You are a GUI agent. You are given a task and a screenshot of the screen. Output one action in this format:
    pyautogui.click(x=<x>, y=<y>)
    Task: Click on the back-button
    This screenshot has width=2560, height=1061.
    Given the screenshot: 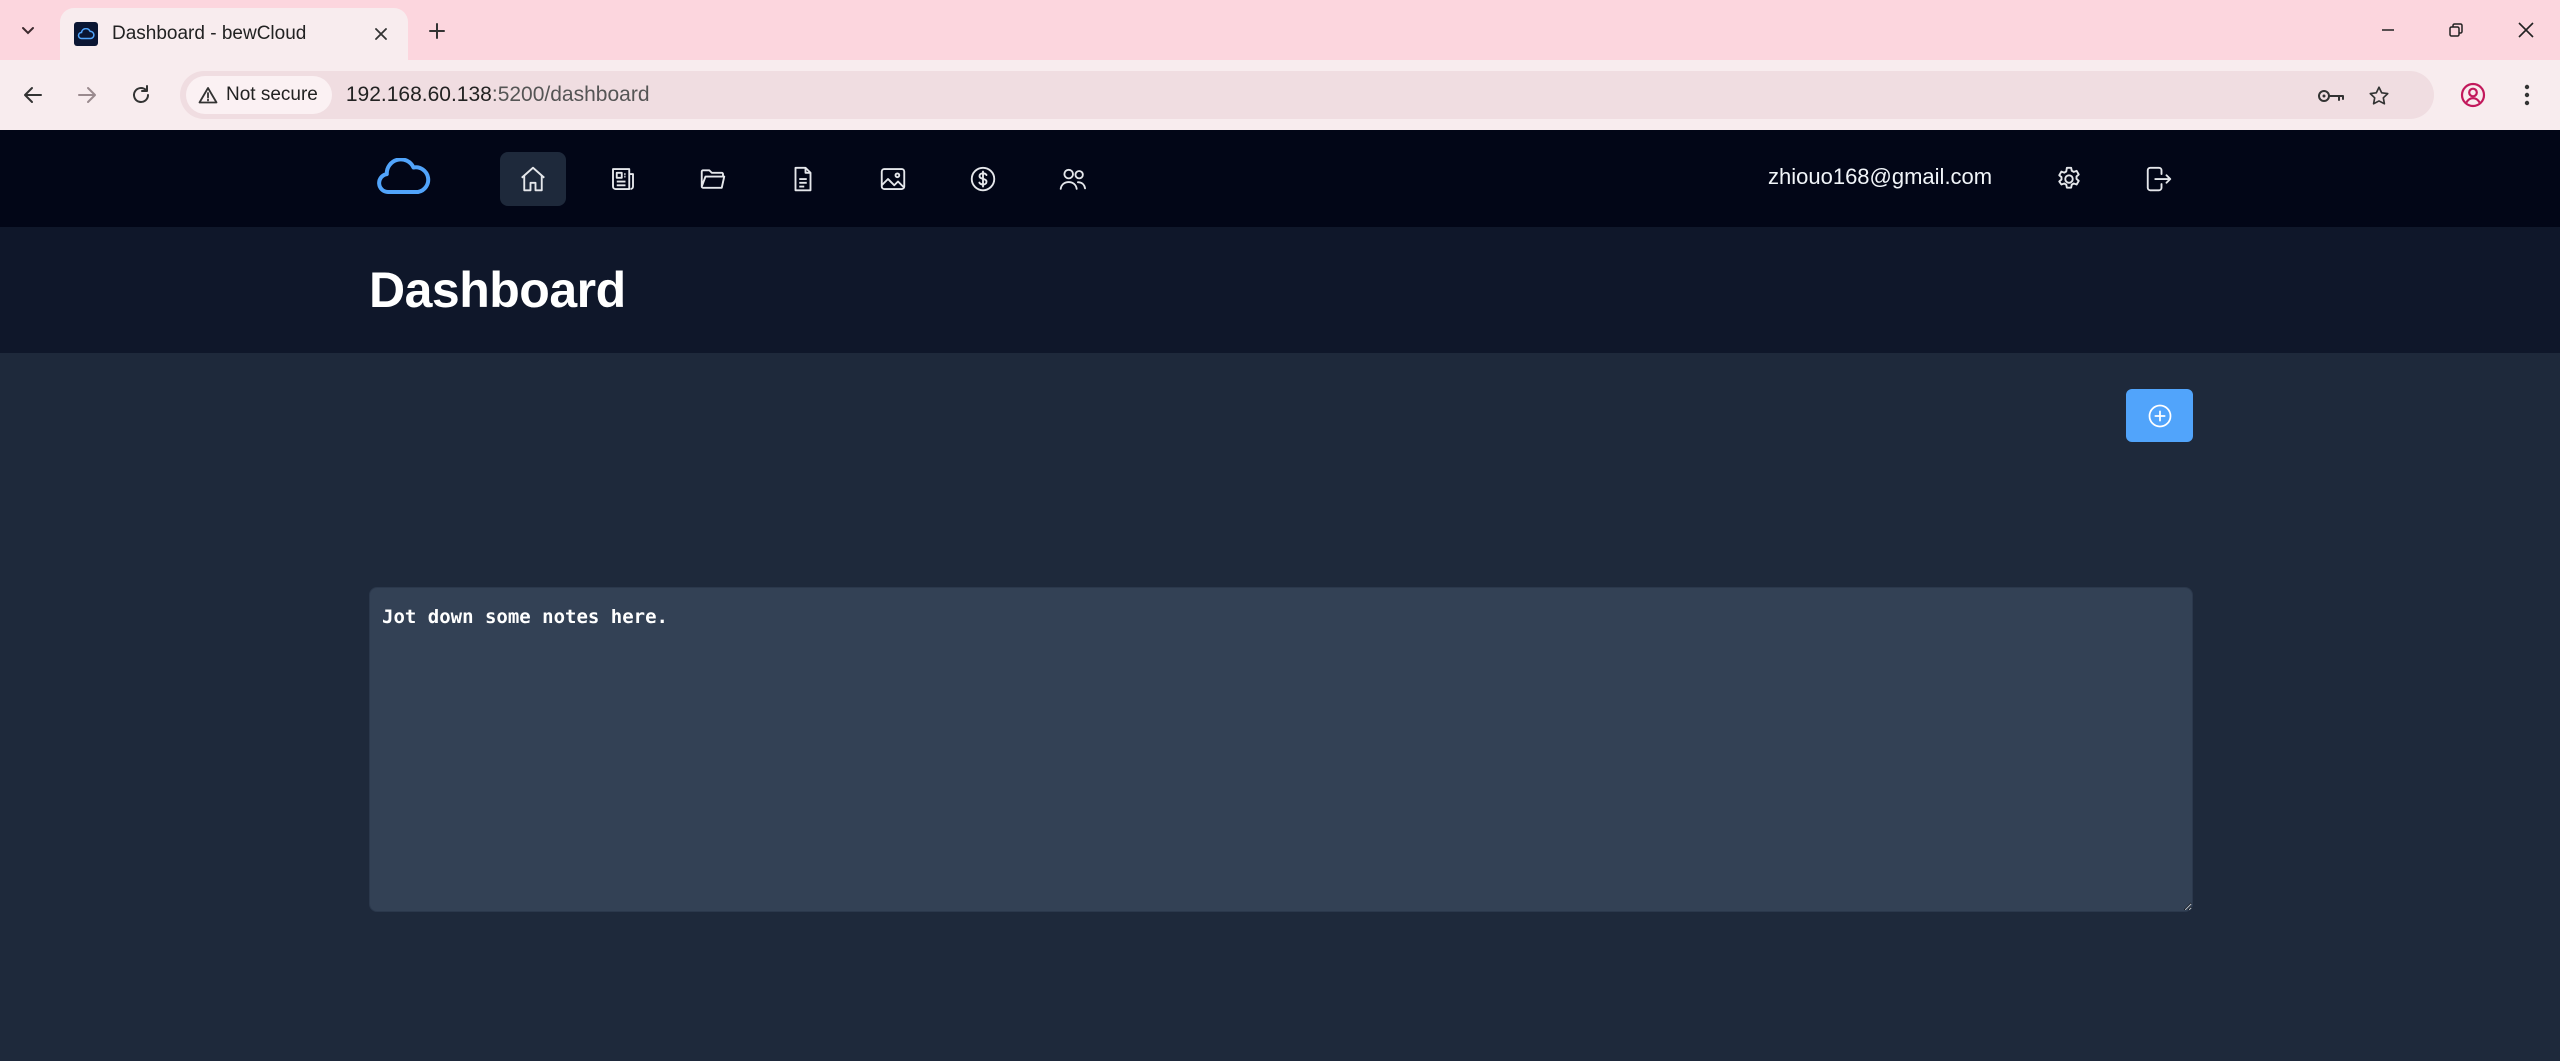 What is the action you would take?
    pyautogui.click(x=33, y=95)
    